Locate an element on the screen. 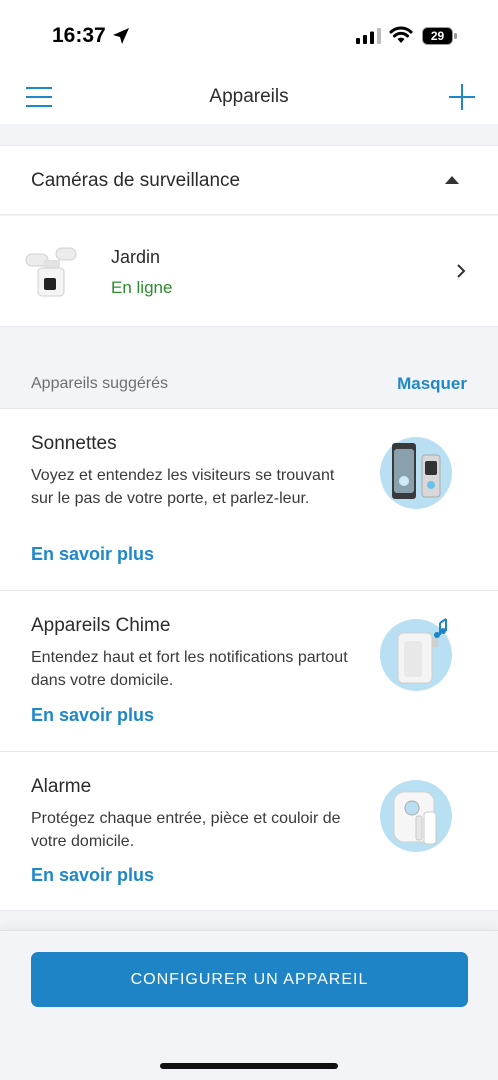  location-arrow-icon is located at coordinates (121, 36).